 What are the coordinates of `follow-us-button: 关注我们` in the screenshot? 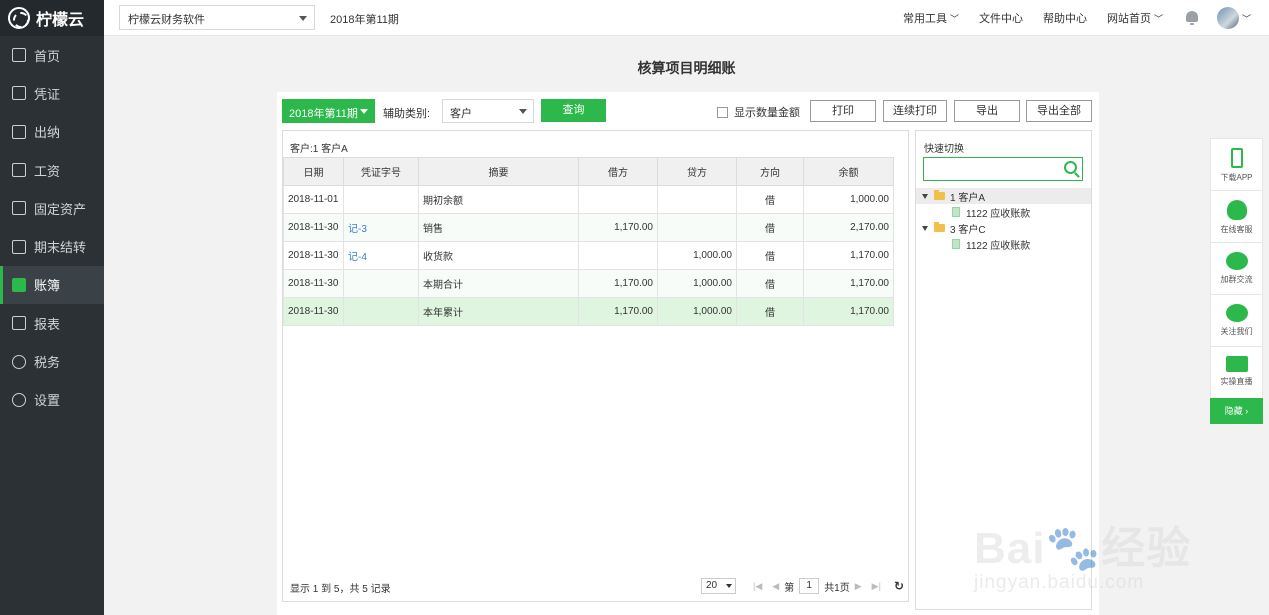 It's located at (1236, 320).